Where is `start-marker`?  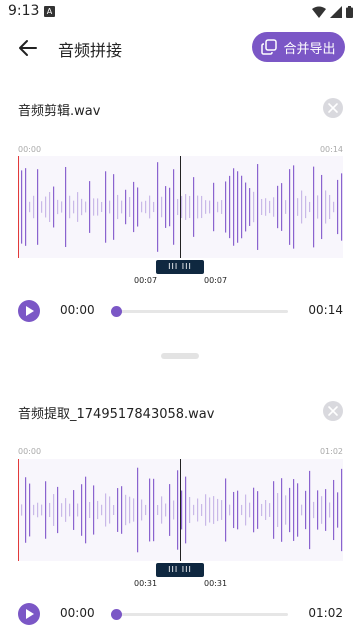
start-marker is located at coordinates (18, 510).